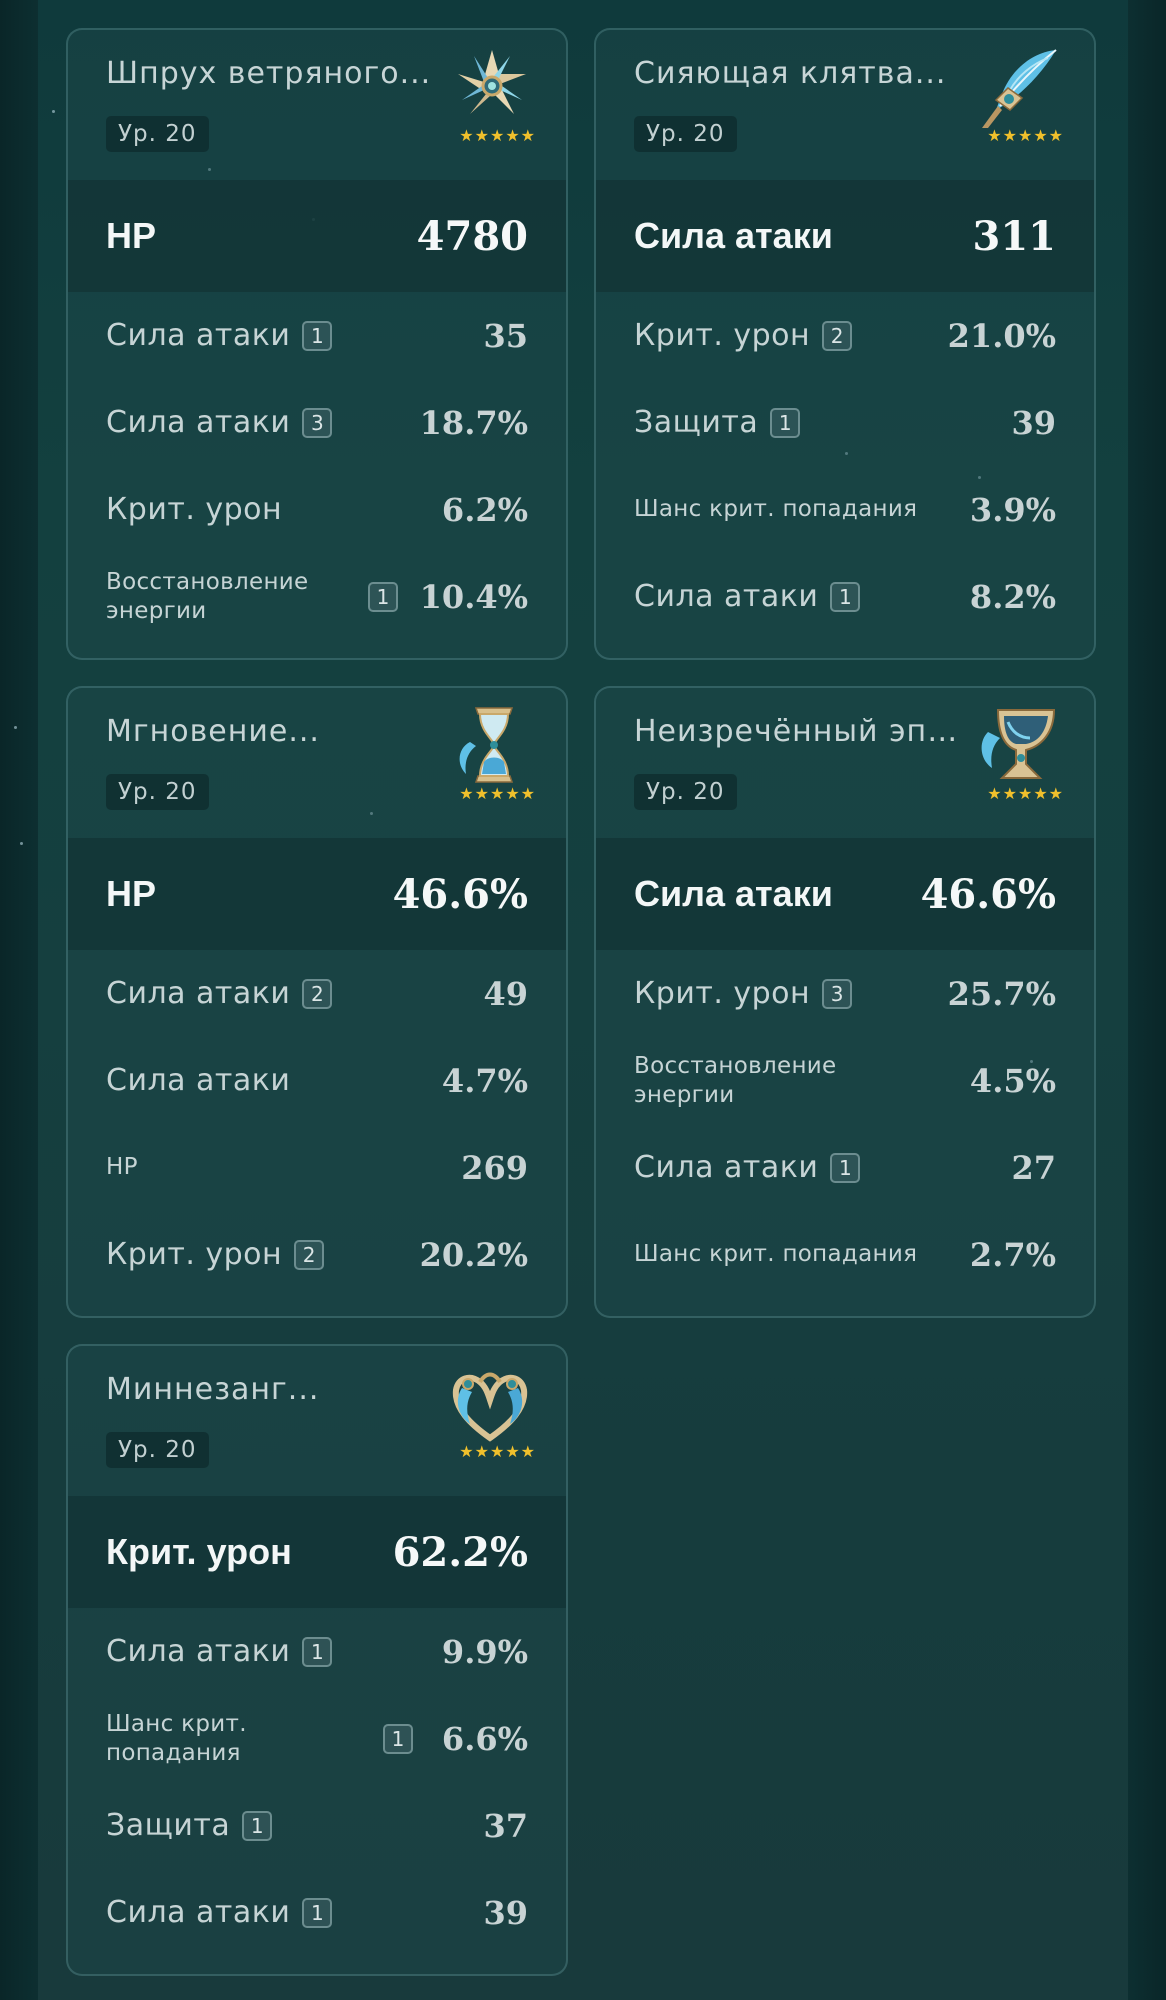 This screenshot has width=1166, height=2000. Describe the element at coordinates (317, 509) in the screenshot. I see `sub-stat: Крит. урон 6.2%` at that location.